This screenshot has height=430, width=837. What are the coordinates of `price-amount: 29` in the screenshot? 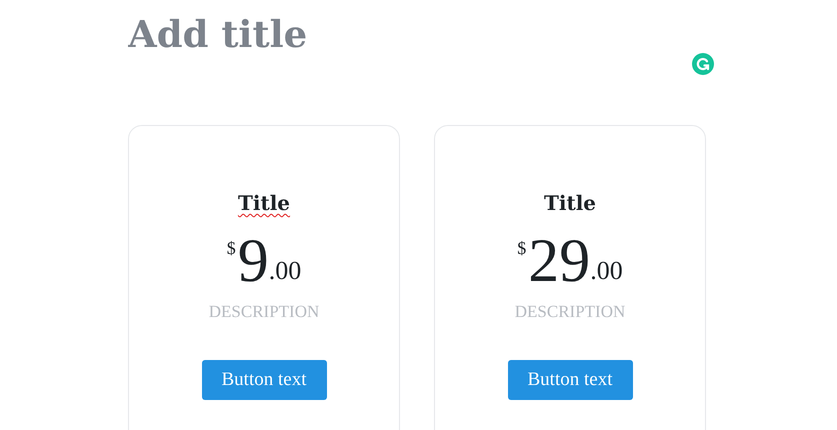 It's located at (559, 261).